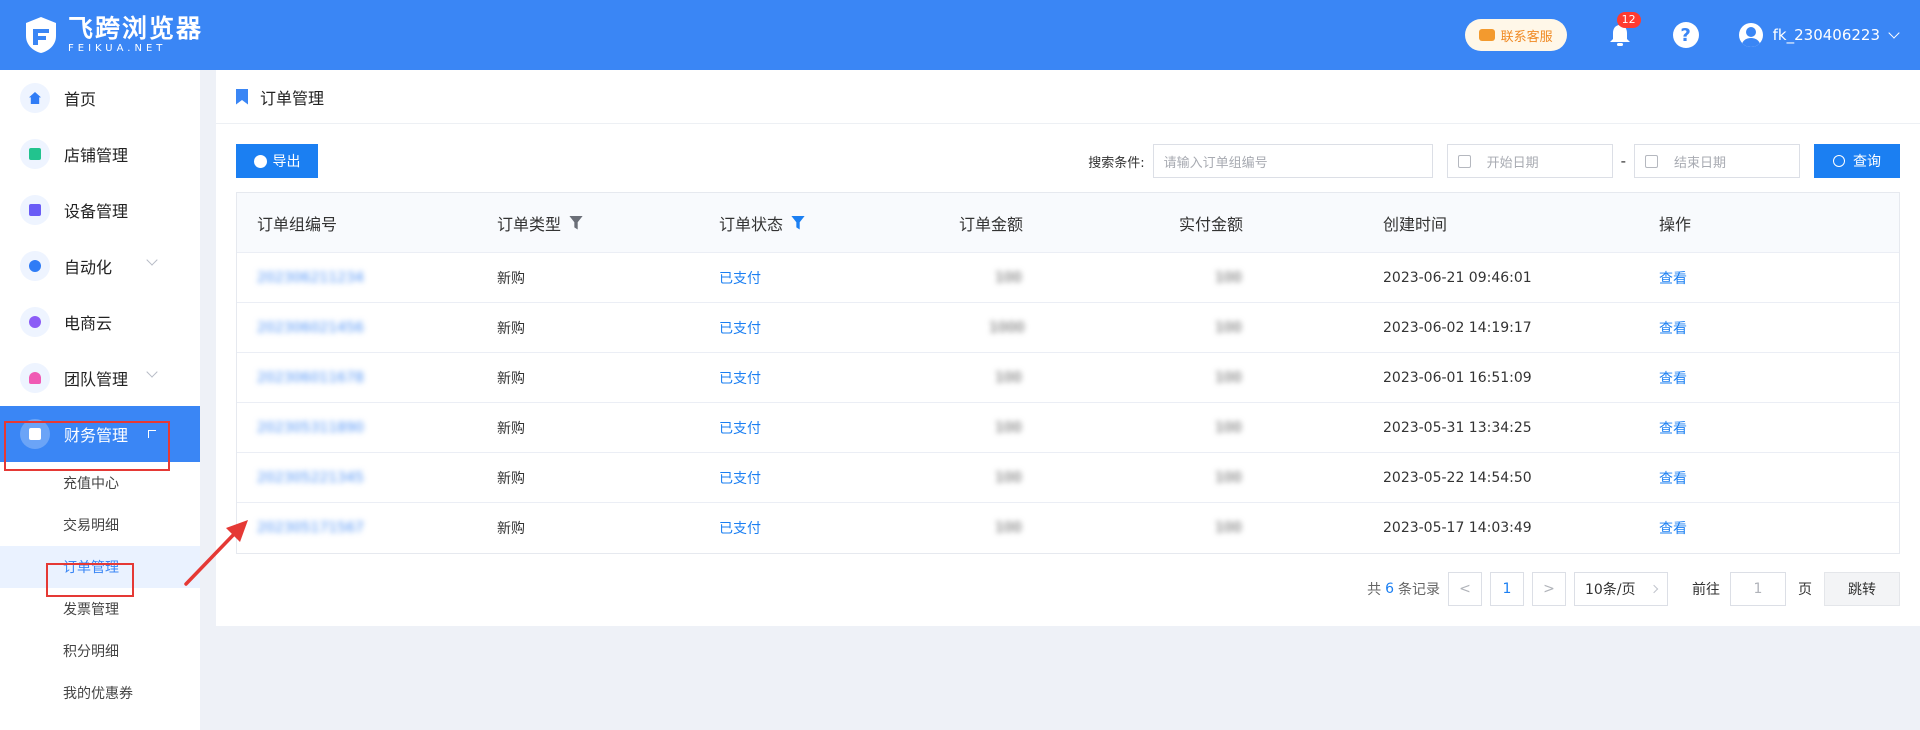  I want to click on current-page-button: 1, so click(1507, 589).